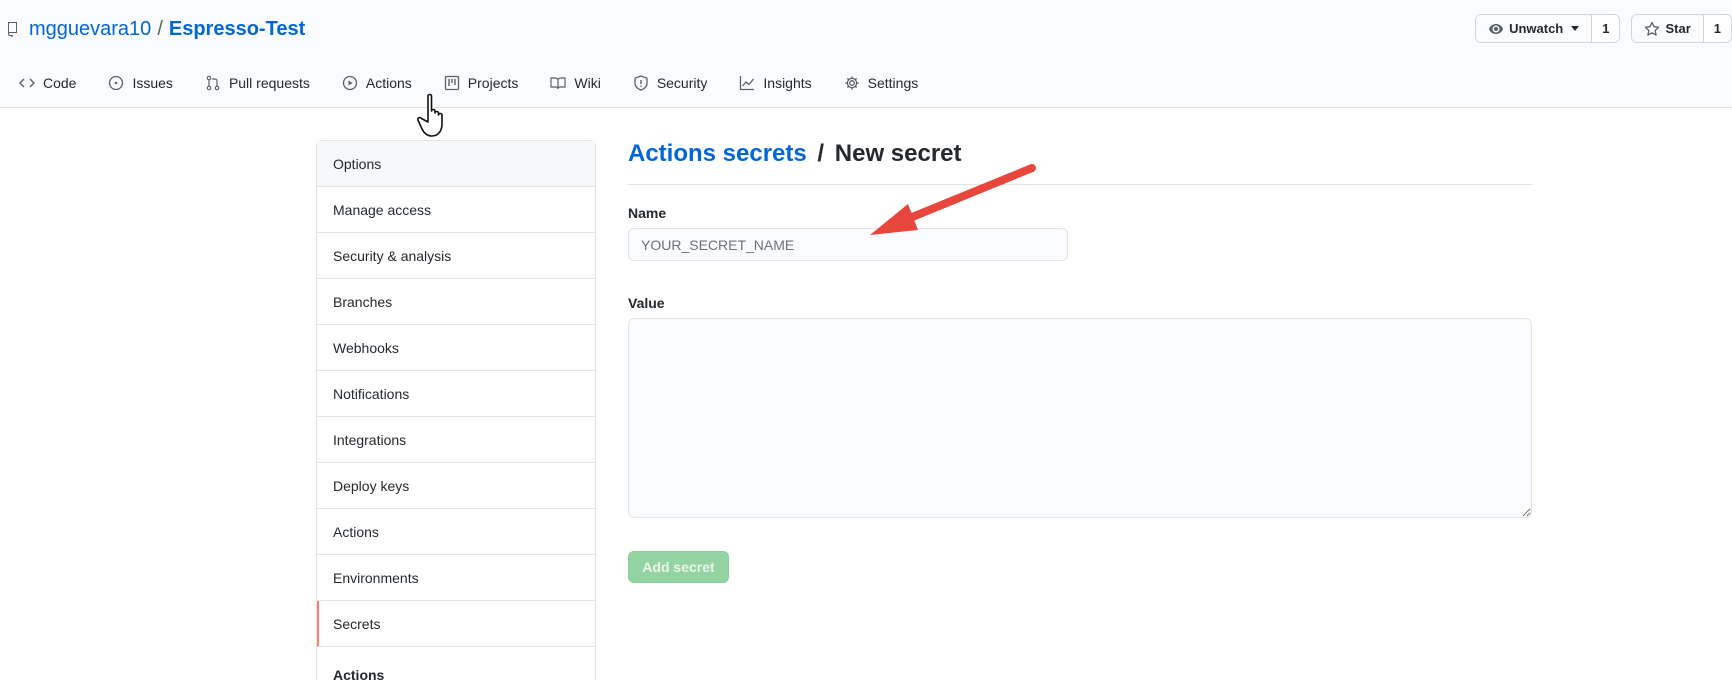 Image resolution: width=1732 pixels, height=680 pixels. I want to click on tab-wiki-label: Wiki, so click(587, 83).